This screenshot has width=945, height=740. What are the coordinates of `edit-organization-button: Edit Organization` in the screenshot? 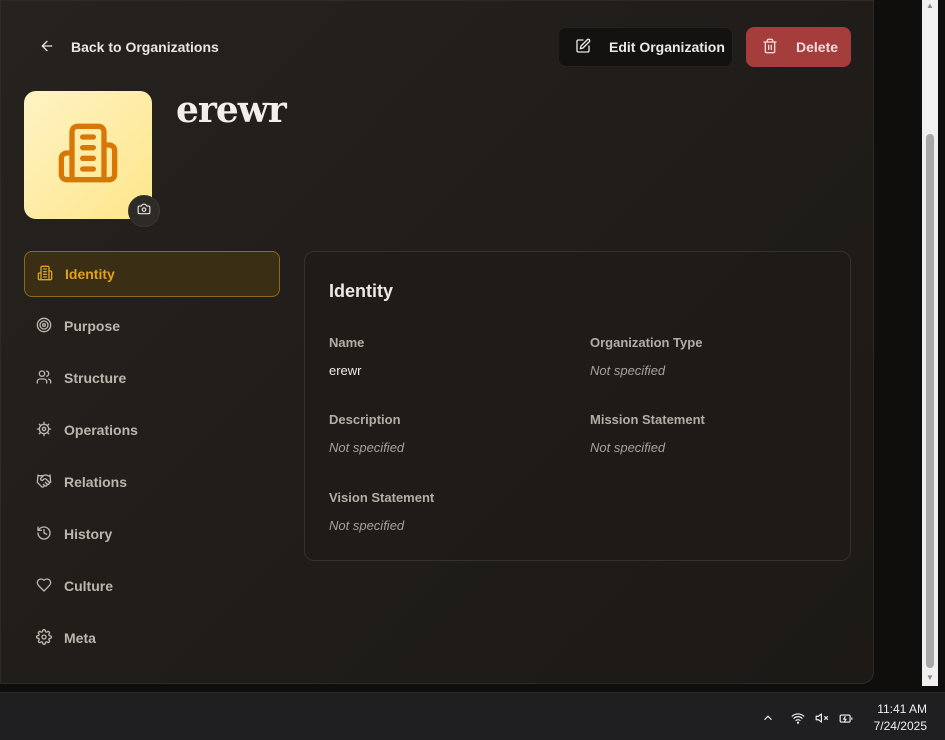 It's located at (645, 47).